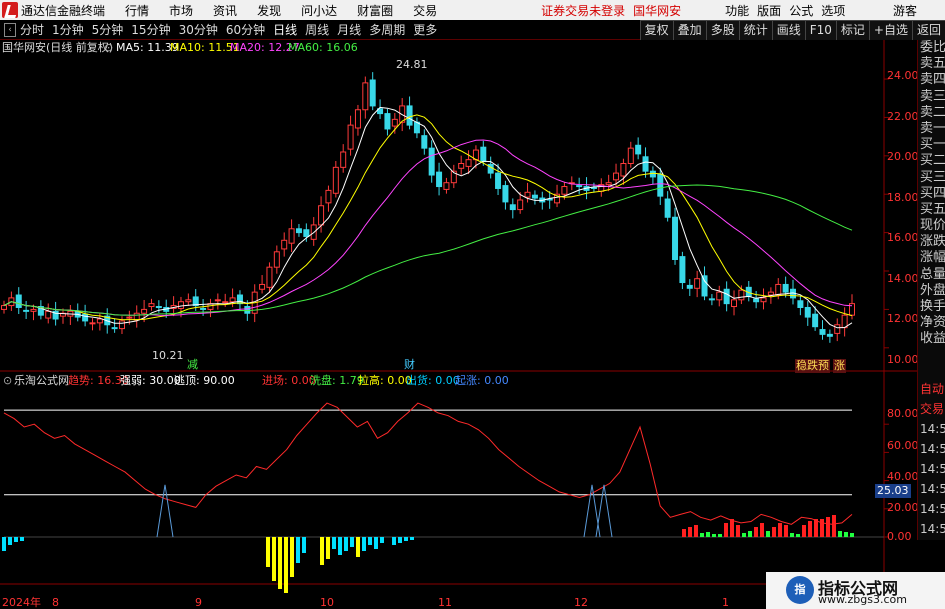 The width and height of the screenshot is (945, 609). What do you see at coordinates (150, 29) in the screenshot?
I see `period-15min: 15分钟` at bounding box center [150, 29].